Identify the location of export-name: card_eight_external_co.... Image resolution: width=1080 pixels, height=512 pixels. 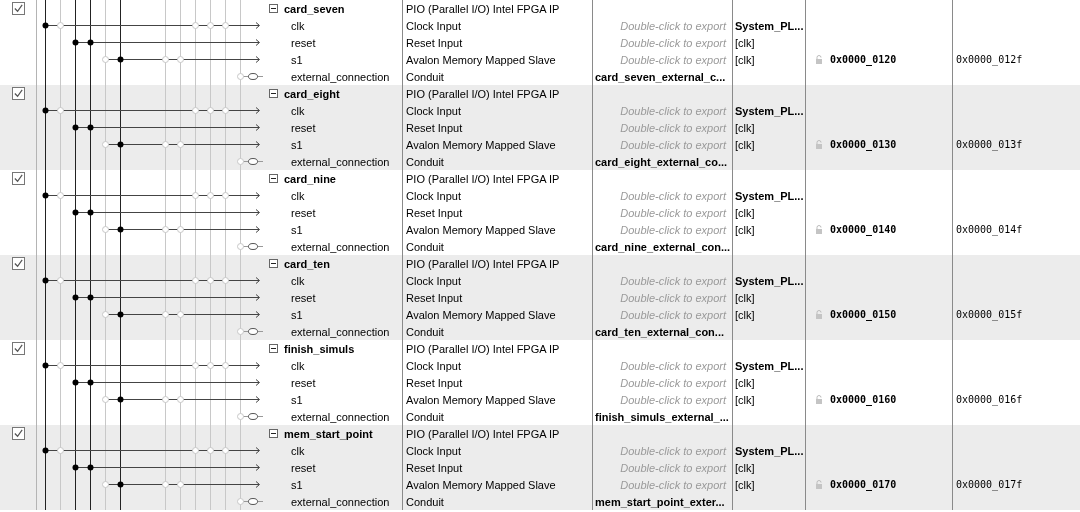
(661, 161).